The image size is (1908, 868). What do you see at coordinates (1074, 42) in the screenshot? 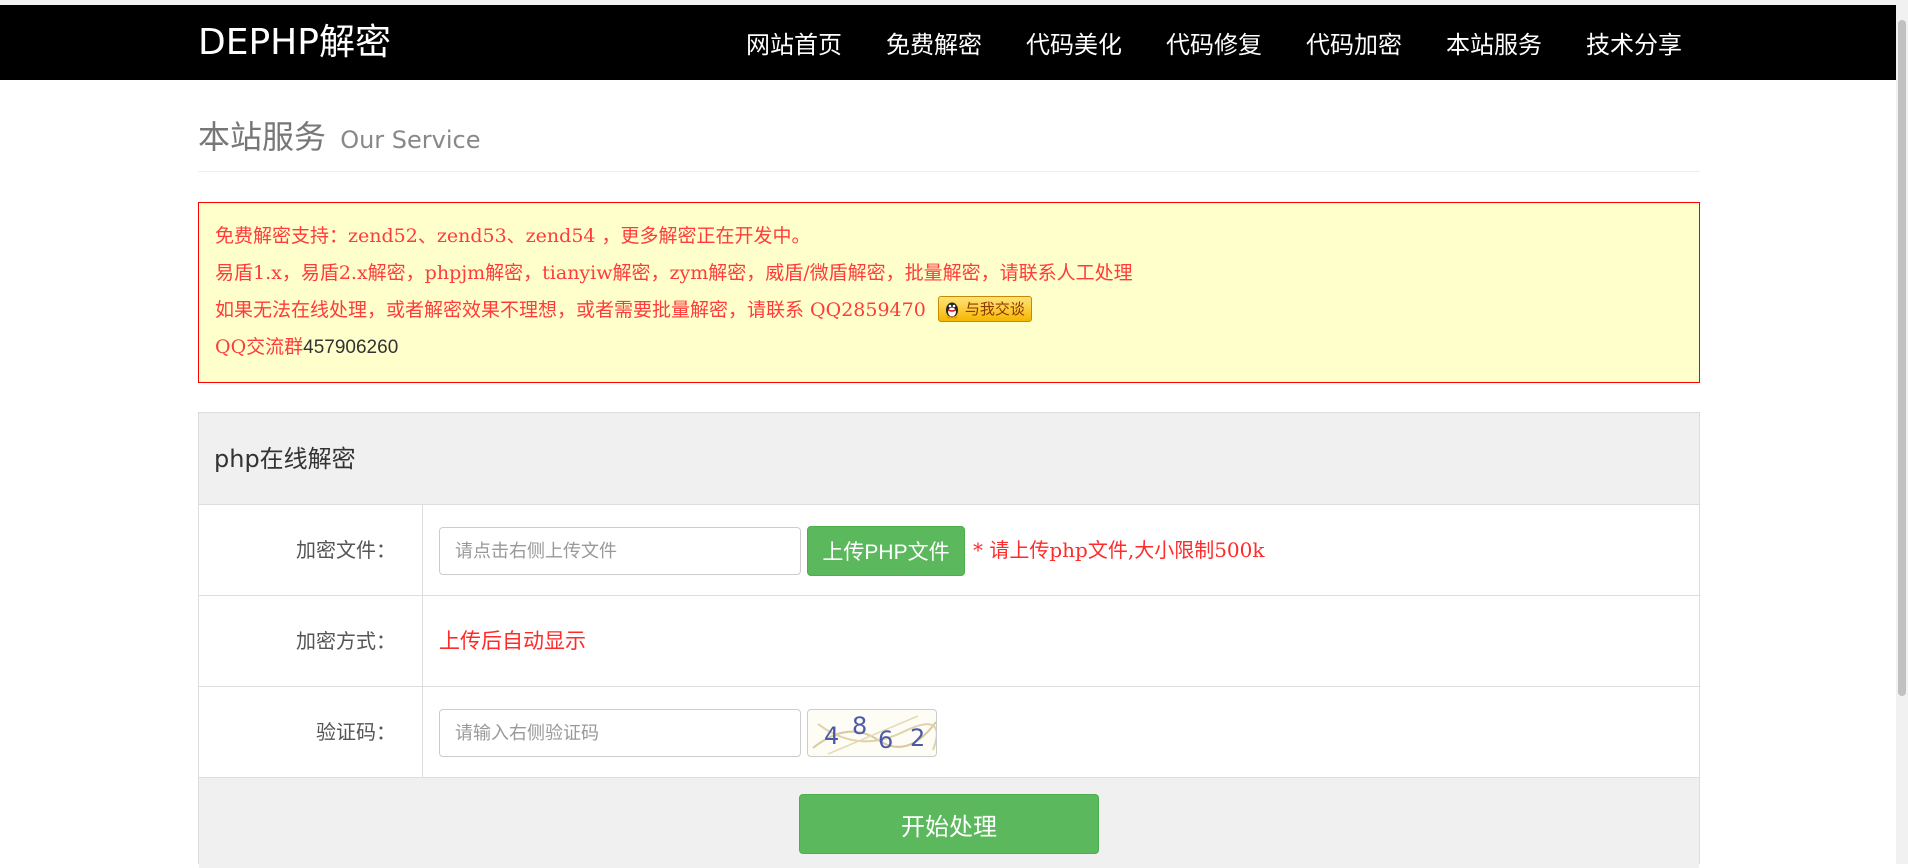
I see `nav-item-code-beautify: 代码美化` at bounding box center [1074, 42].